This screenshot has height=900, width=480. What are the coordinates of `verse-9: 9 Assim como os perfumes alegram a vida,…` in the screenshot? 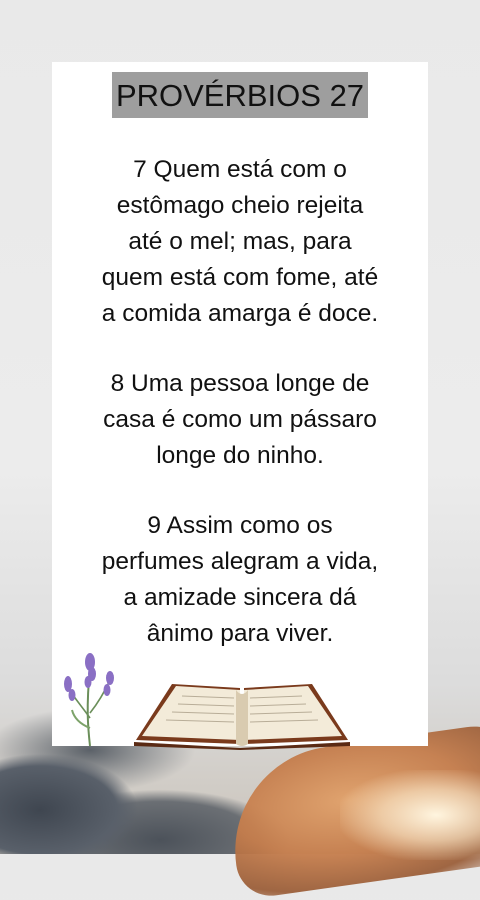 It's located at (240, 579).